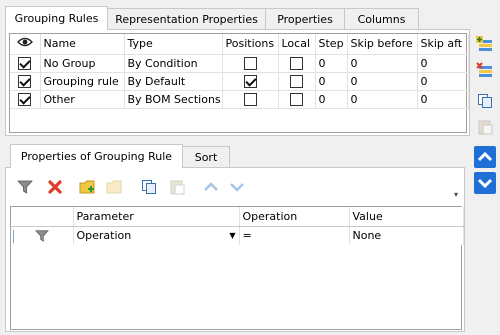 This screenshot has height=335, width=500. I want to click on tab-sort: Sort, so click(206, 157).